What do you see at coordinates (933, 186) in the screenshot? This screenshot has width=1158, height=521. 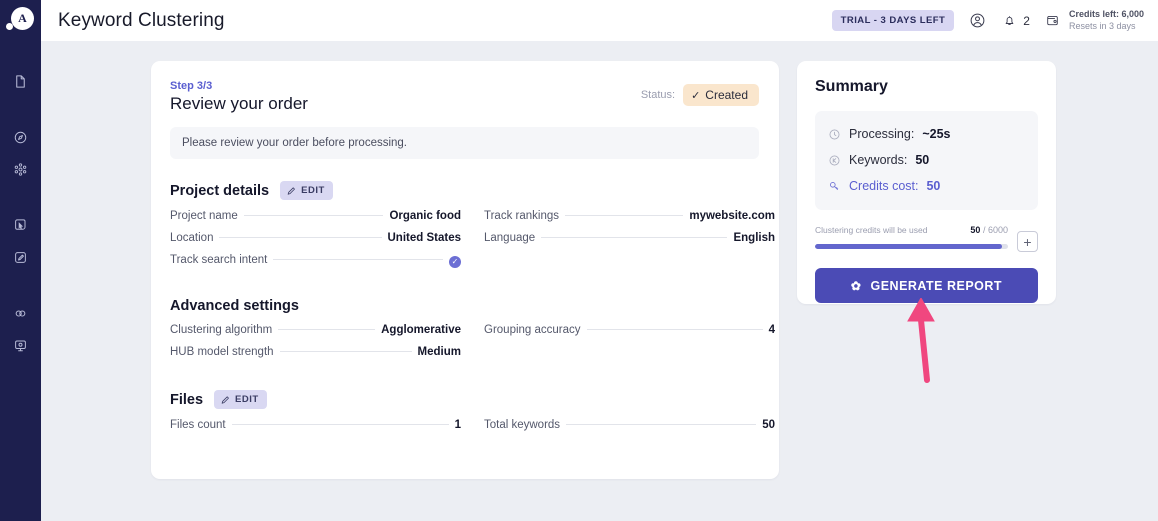 I see `stat-value-credits-cost: 50` at bounding box center [933, 186].